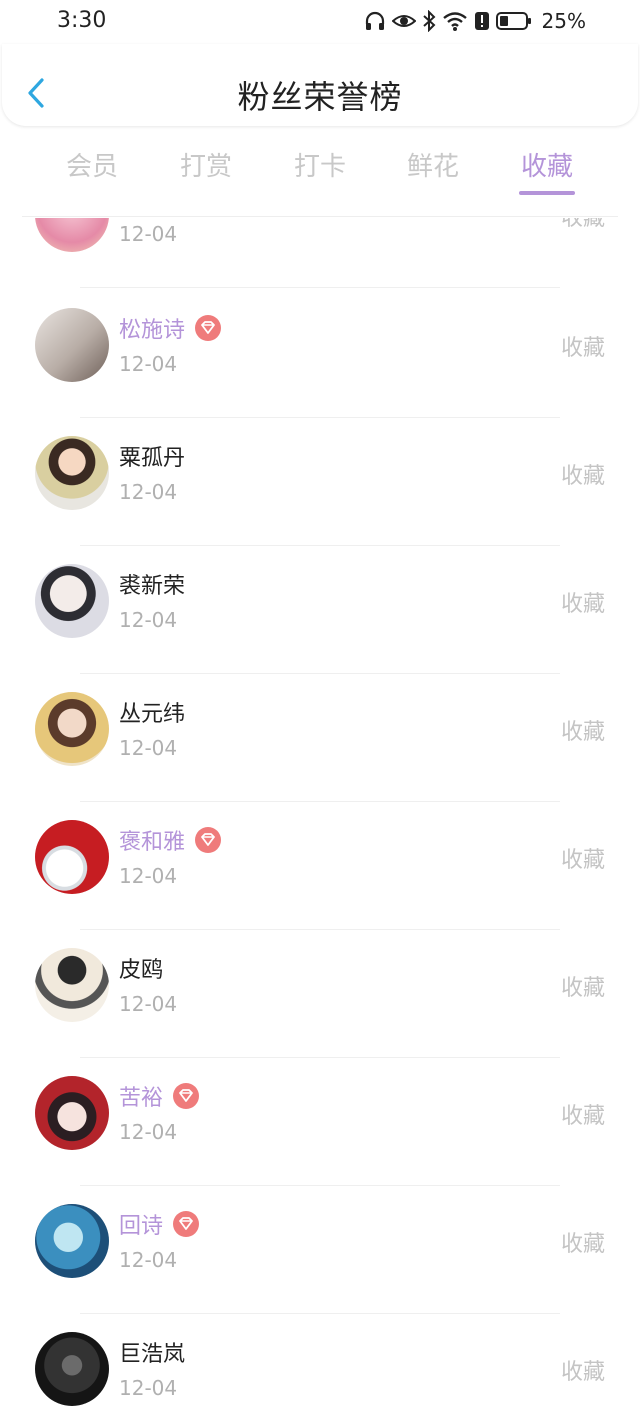 The height and width of the screenshot is (1422, 640). Describe the element at coordinates (152, 1354) in the screenshot. I see `item-name: 巨浩岚` at that location.